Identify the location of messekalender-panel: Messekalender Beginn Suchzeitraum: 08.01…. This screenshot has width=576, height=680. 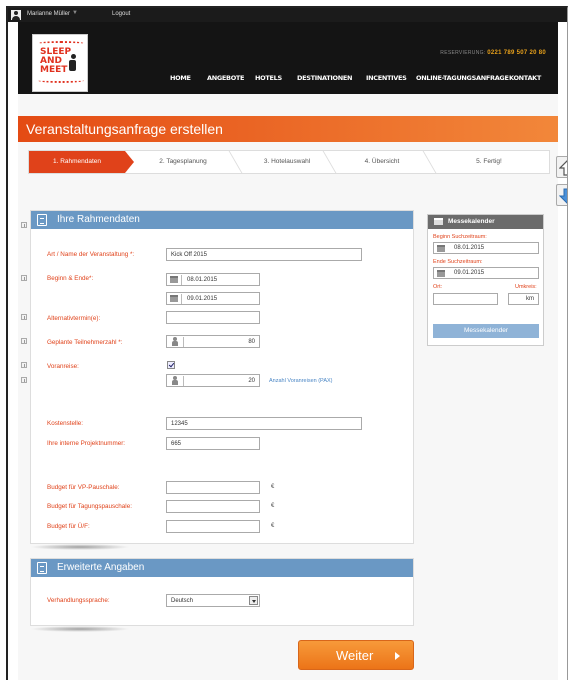
(485, 280).